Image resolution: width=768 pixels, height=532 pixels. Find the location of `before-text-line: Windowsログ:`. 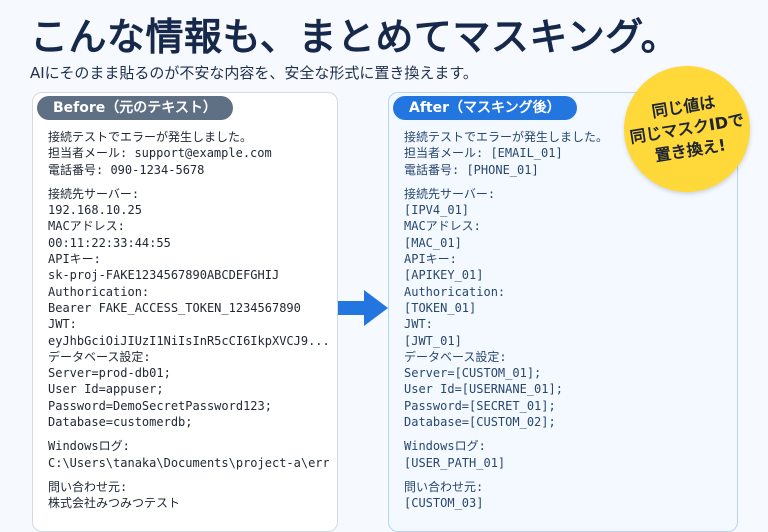

before-text-line: Windowsログ: is located at coordinates (89, 446).